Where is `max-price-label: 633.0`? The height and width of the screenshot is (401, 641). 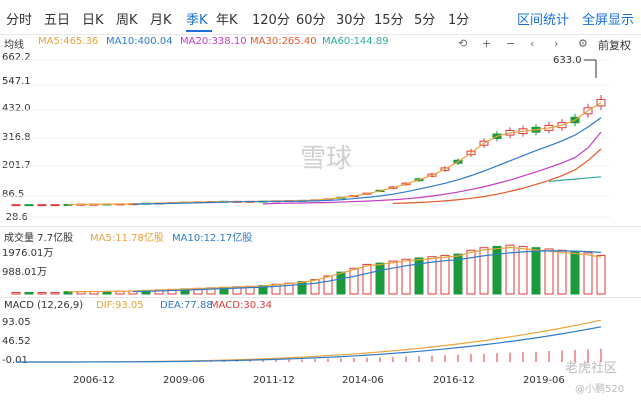 max-price-label: 633.0 is located at coordinates (567, 60).